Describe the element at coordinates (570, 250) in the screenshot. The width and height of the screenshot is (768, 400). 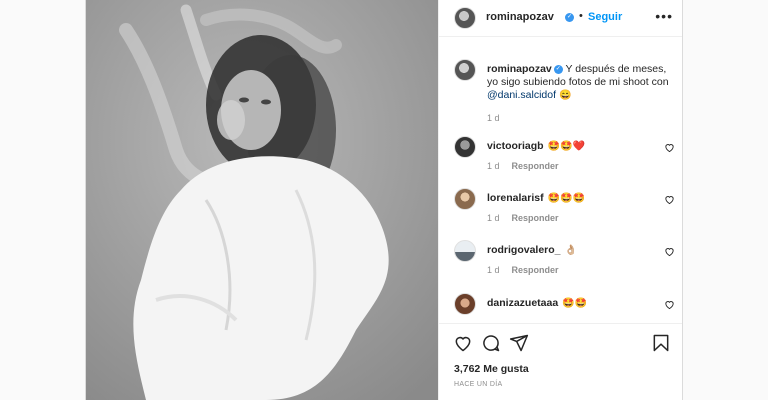
I see `comment-text: 👌🏼` at that location.